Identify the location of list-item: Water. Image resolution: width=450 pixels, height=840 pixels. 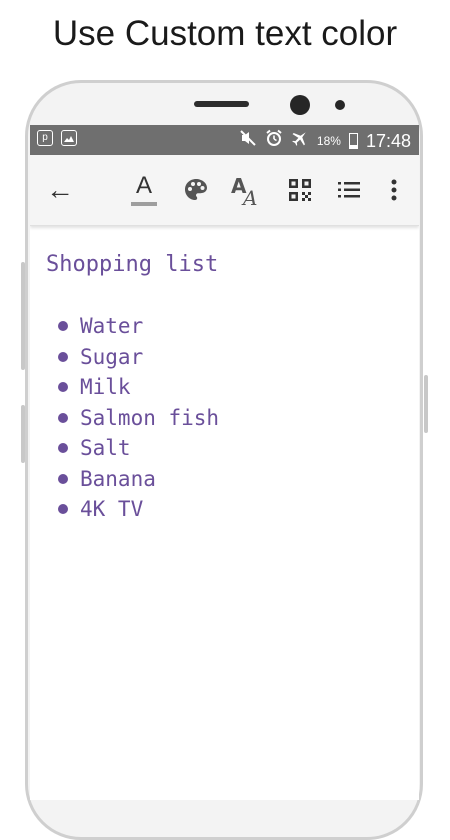
(226, 326).